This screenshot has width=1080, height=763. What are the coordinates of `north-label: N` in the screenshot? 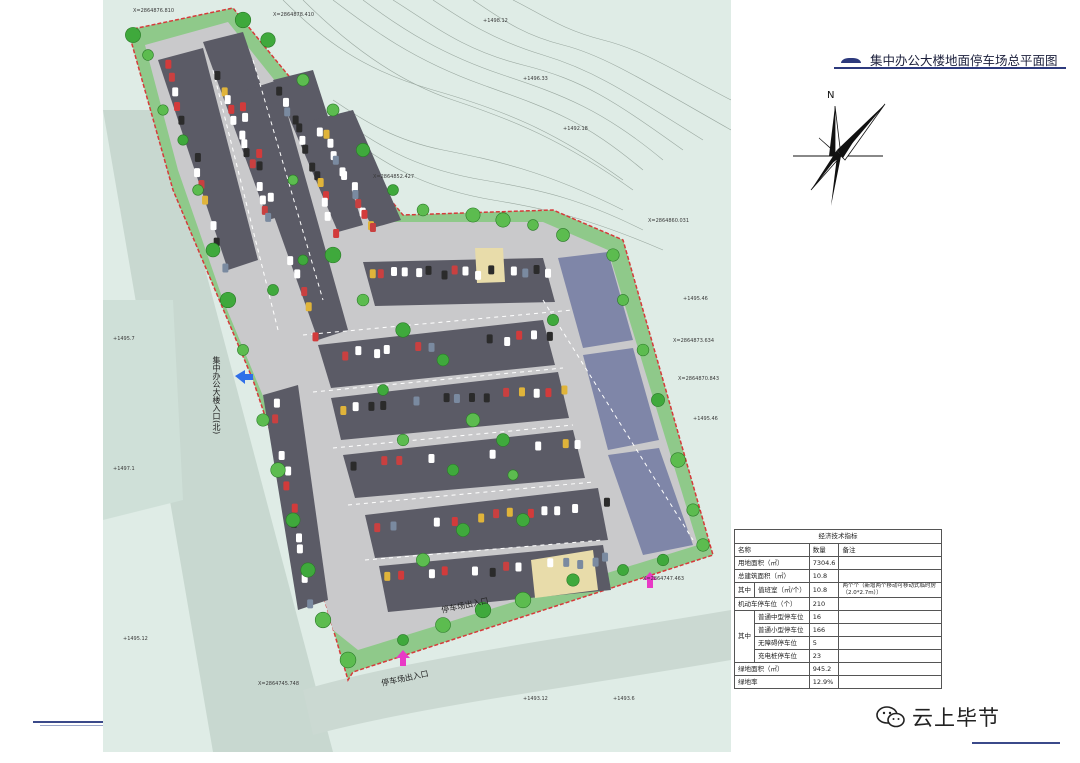 It's located at (830, 95).